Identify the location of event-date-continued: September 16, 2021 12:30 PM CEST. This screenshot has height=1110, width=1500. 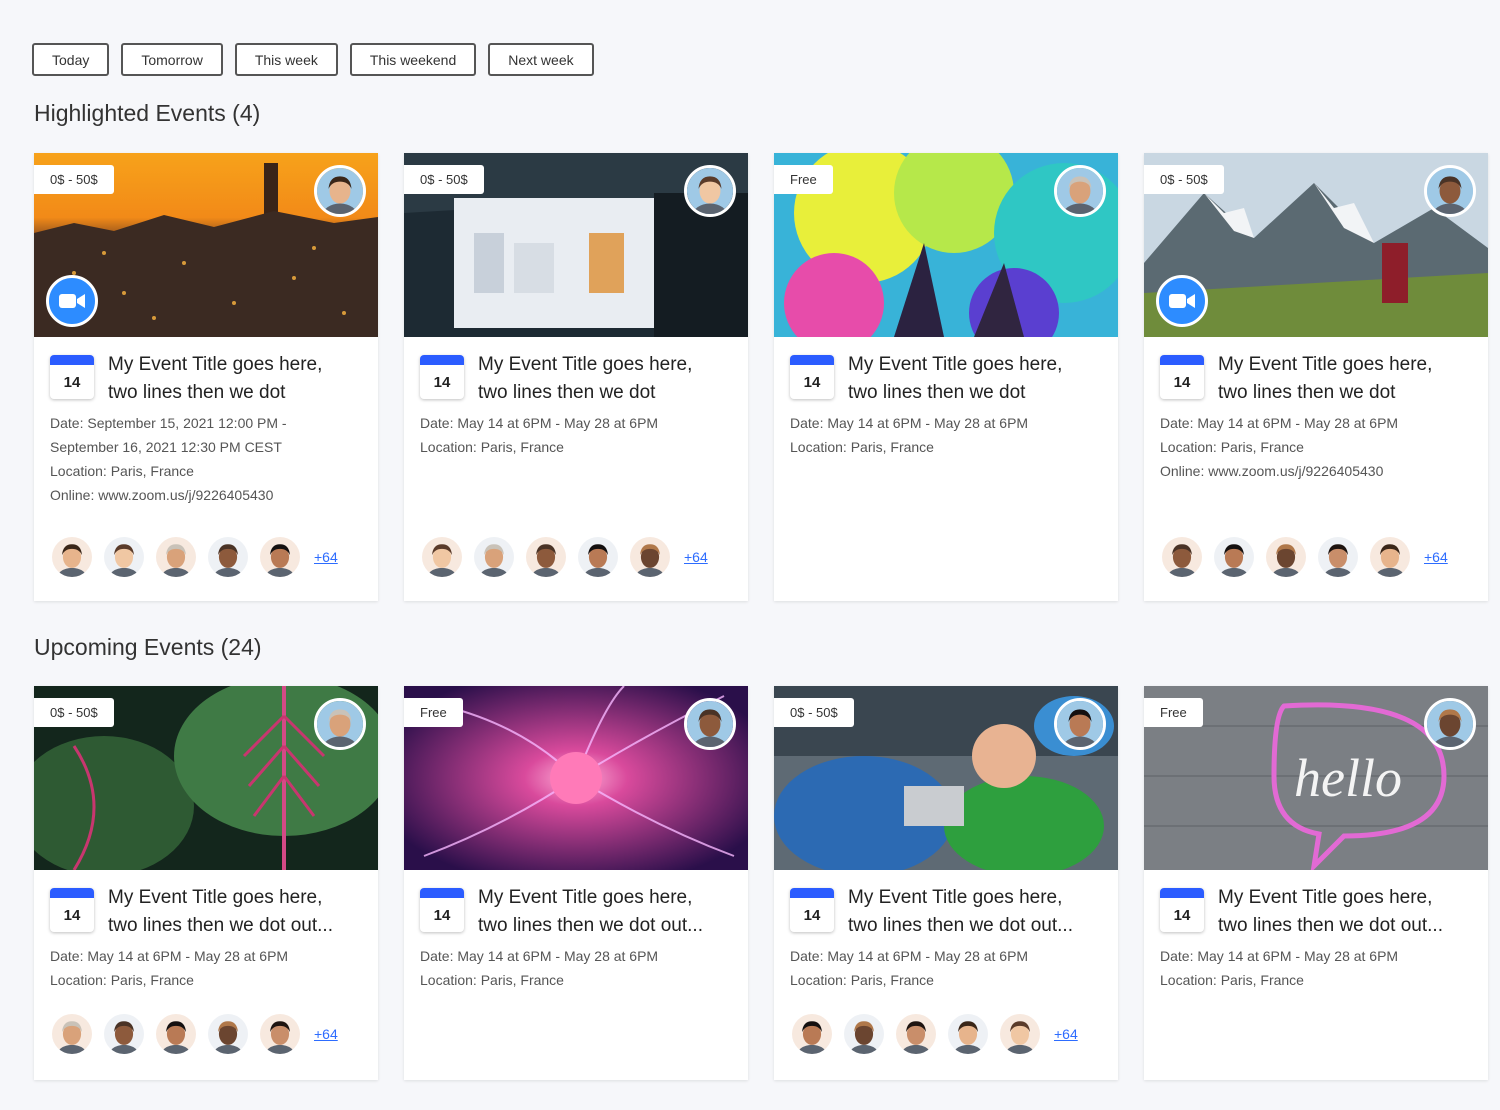
(166, 447).